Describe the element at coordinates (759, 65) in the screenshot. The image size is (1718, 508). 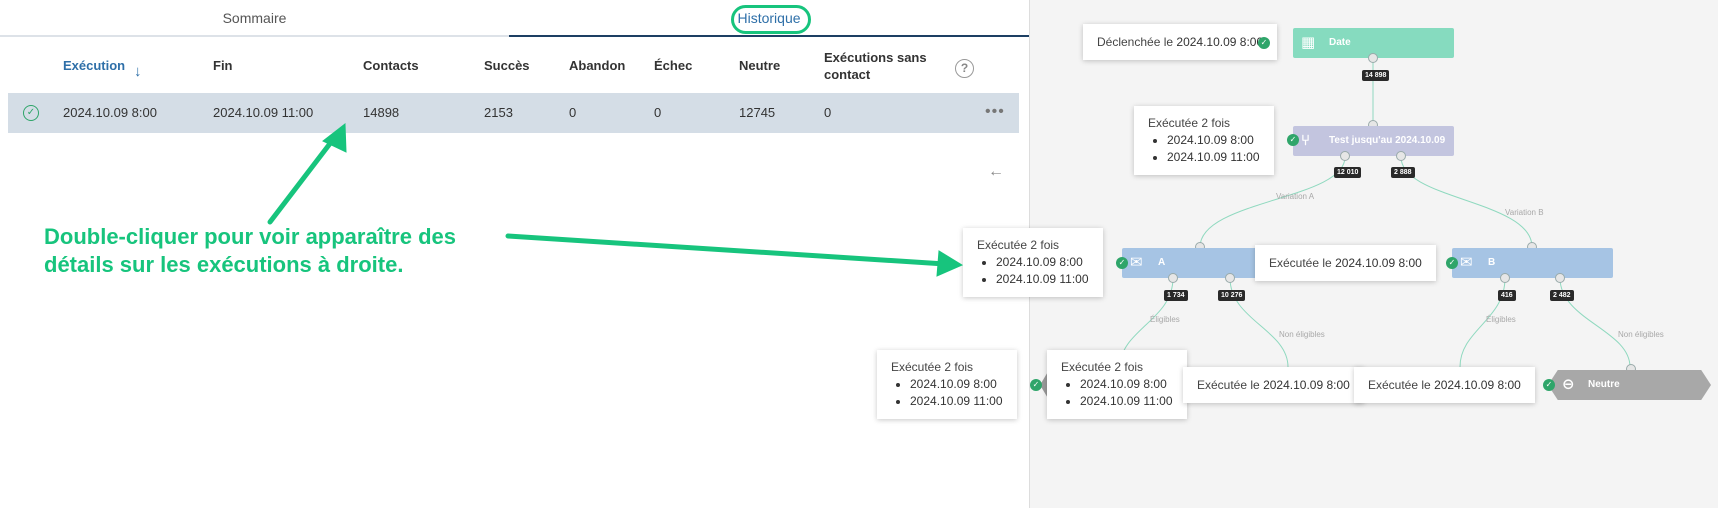
I see `column-header-neutre: Neutre` at that location.